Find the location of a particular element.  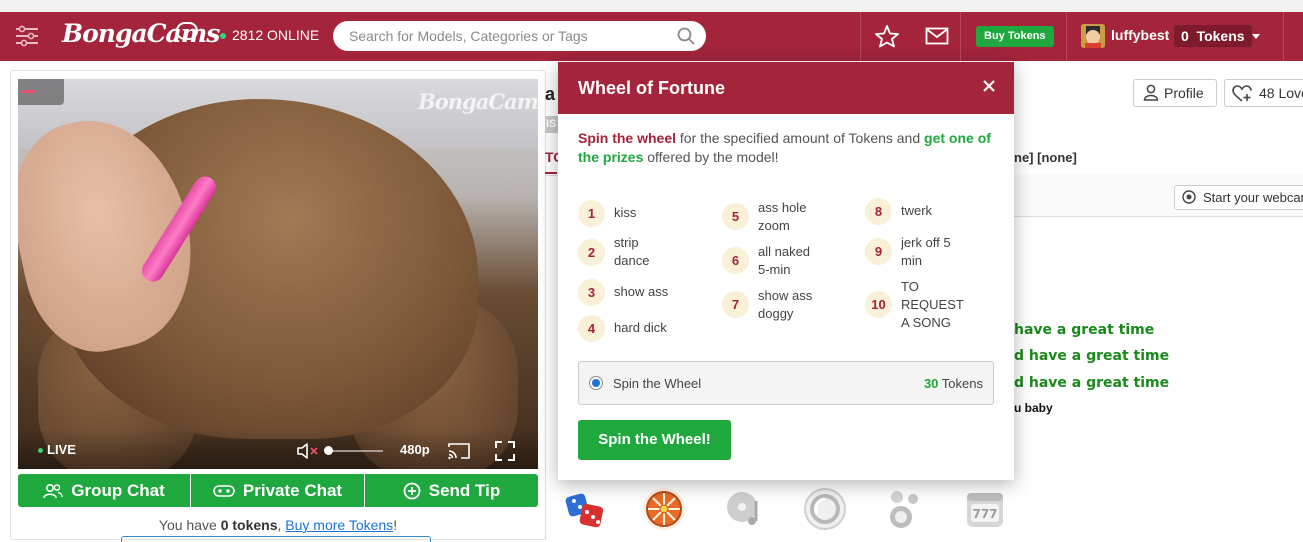

spin-option: Spin the Wheel 30 Tokens is located at coordinates (786, 383).